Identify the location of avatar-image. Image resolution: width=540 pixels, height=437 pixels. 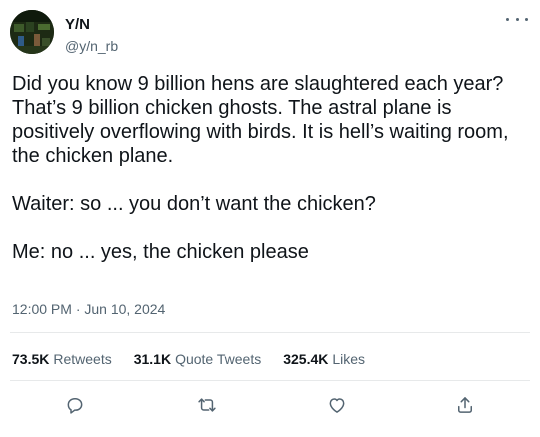
(32, 32).